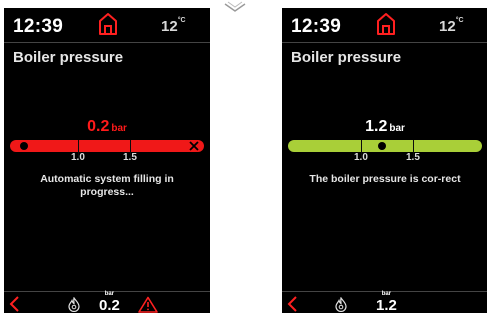 The image size is (487, 313). I want to click on status-message: The boiler pressure is cor-rect, so click(385, 179).